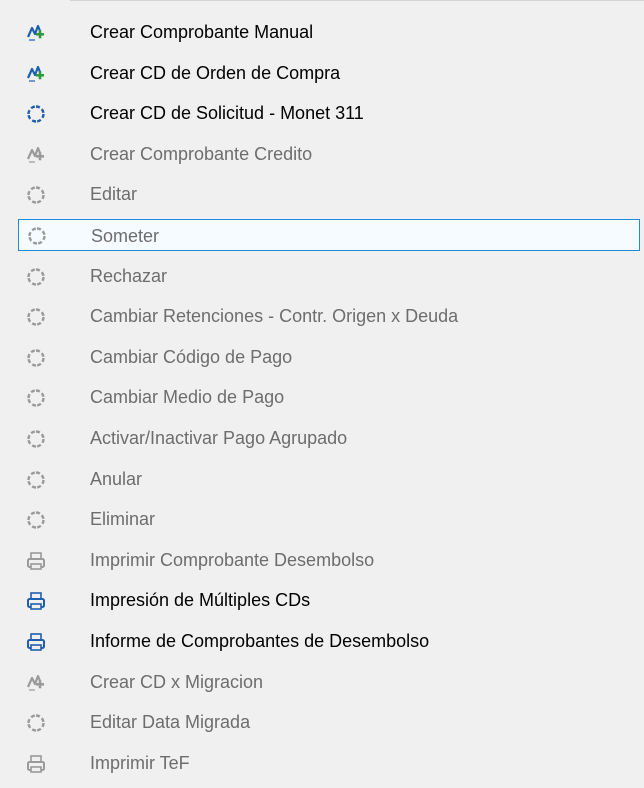  I want to click on menu-item-label: Informe de Comprobantes de Desembolso, so click(260, 641).